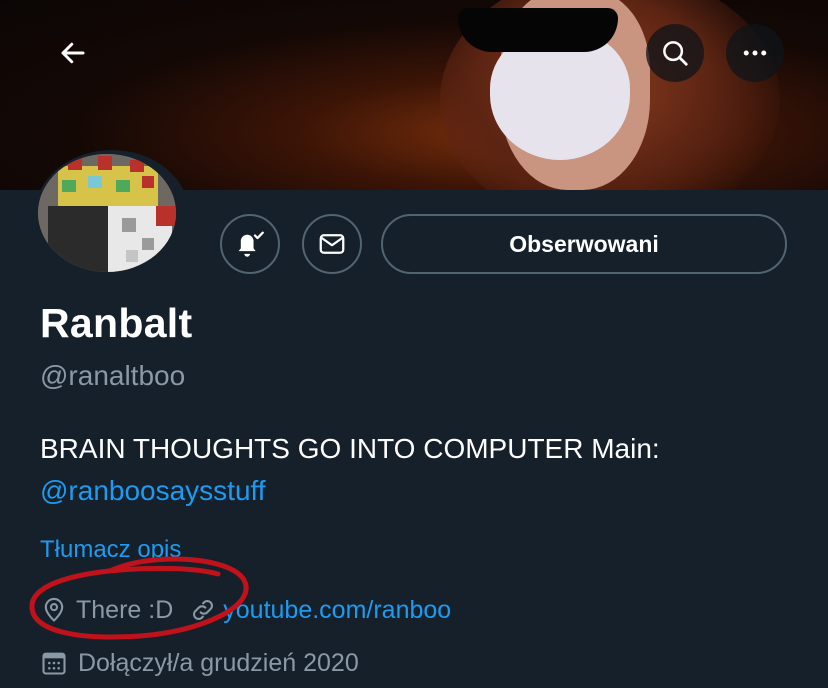 This screenshot has width=828, height=688. Describe the element at coordinates (538, 30) in the screenshot. I see `banner-sunglasses` at that location.